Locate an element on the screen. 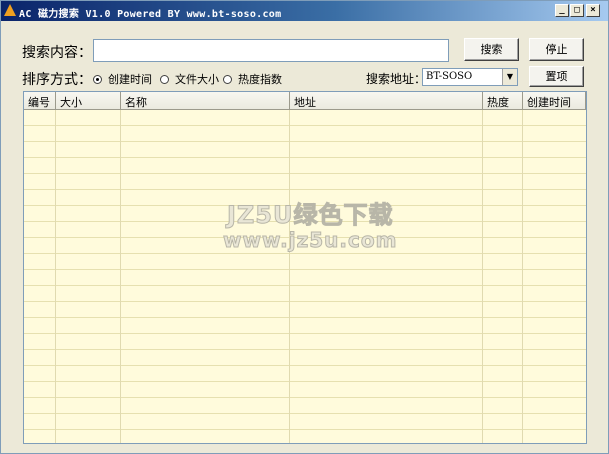 This screenshot has height=454, width=609. address-select: BT-SOSO ▼ is located at coordinates (470, 77).